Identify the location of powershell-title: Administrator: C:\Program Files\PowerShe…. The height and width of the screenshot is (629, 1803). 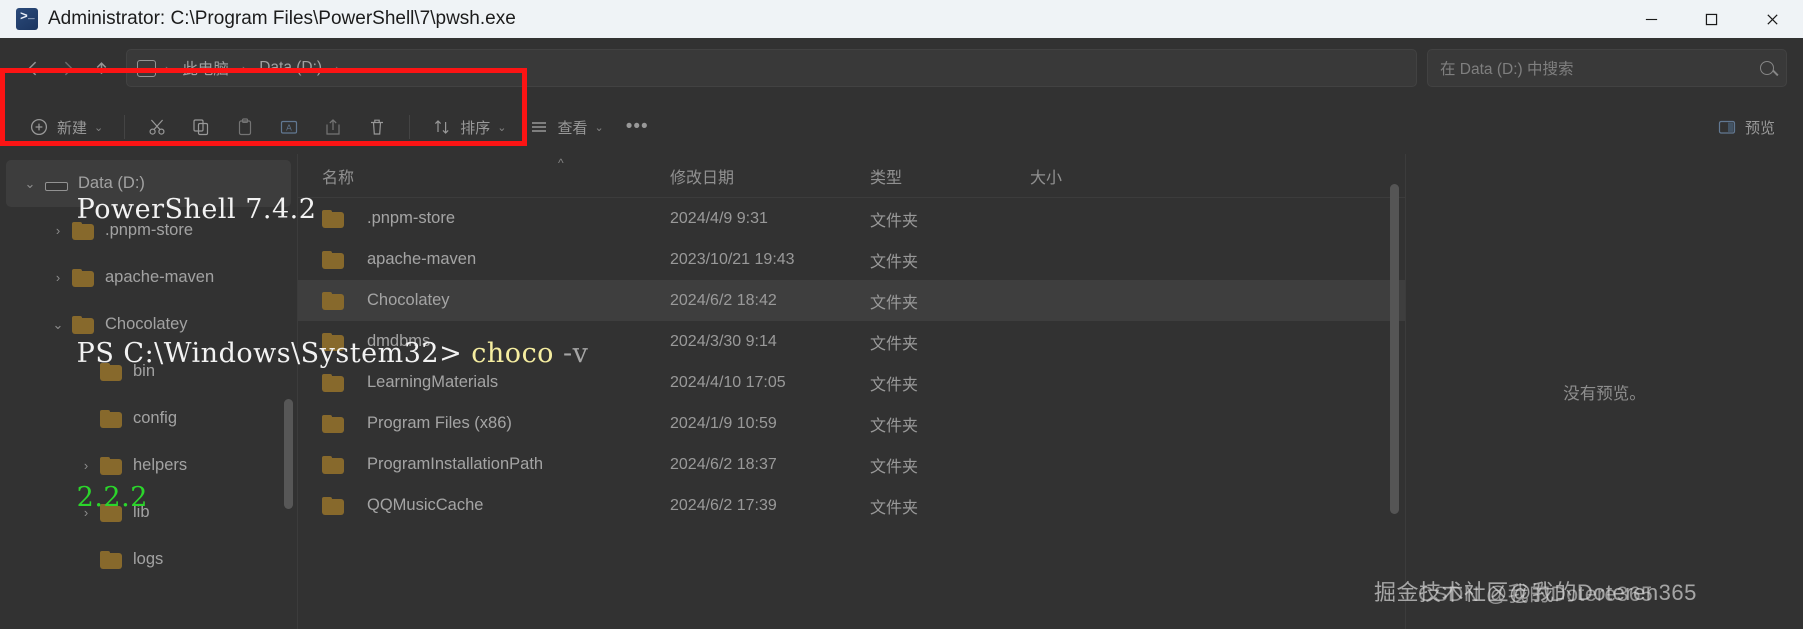
(282, 18).